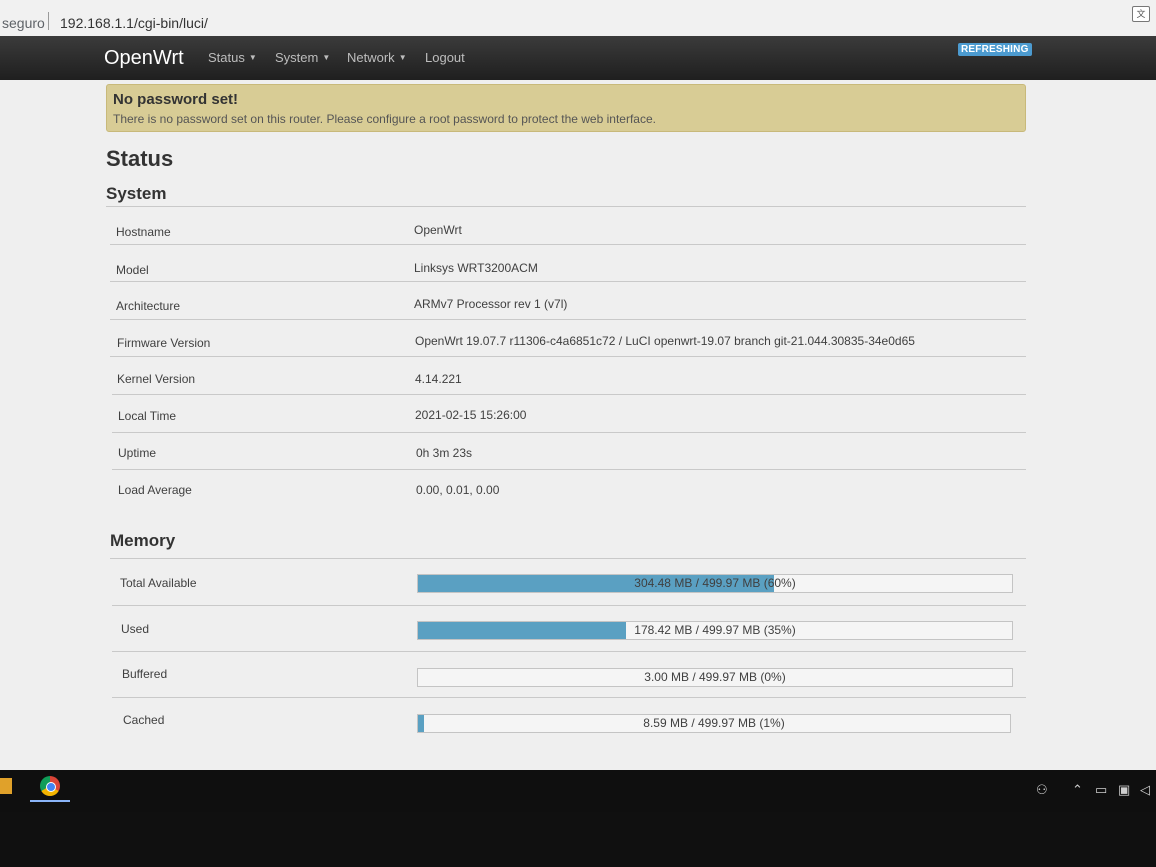 This screenshot has width=1156, height=867. What do you see at coordinates (140, 158) in the screenshot?
I see `page-title: Status` at bounding box center [140, 158].